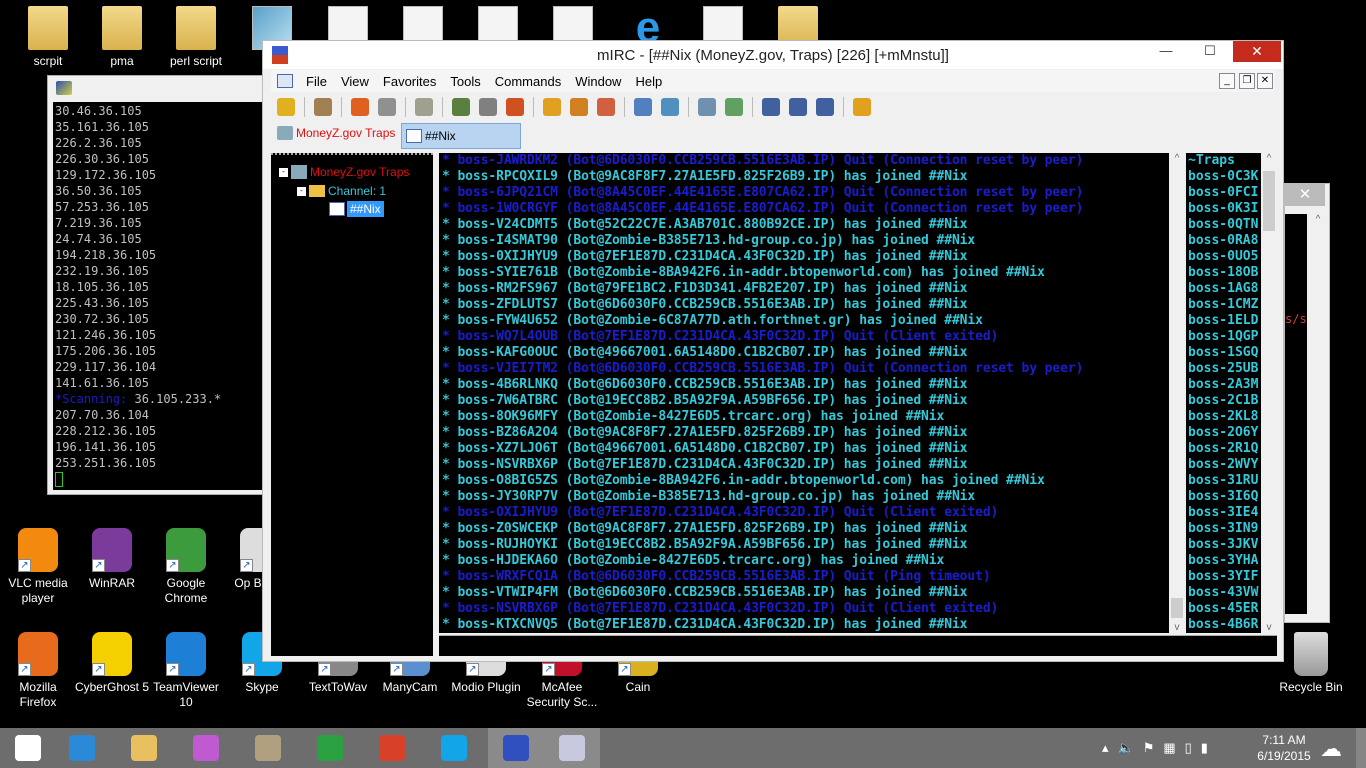  I want to click on nicklist-item: boss-1SGQ, so click(1224, 353).